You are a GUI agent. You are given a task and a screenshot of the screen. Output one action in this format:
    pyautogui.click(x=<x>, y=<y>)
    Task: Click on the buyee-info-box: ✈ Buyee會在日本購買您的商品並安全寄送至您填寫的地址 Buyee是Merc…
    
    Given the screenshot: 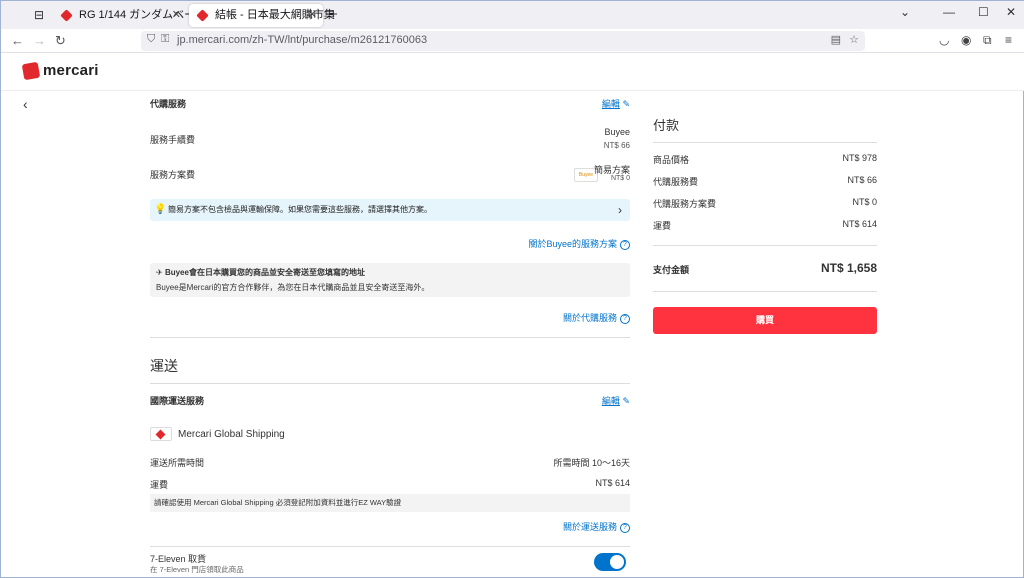 What is the action you would take?
    pyautogui.click(x=390, y=280)
    